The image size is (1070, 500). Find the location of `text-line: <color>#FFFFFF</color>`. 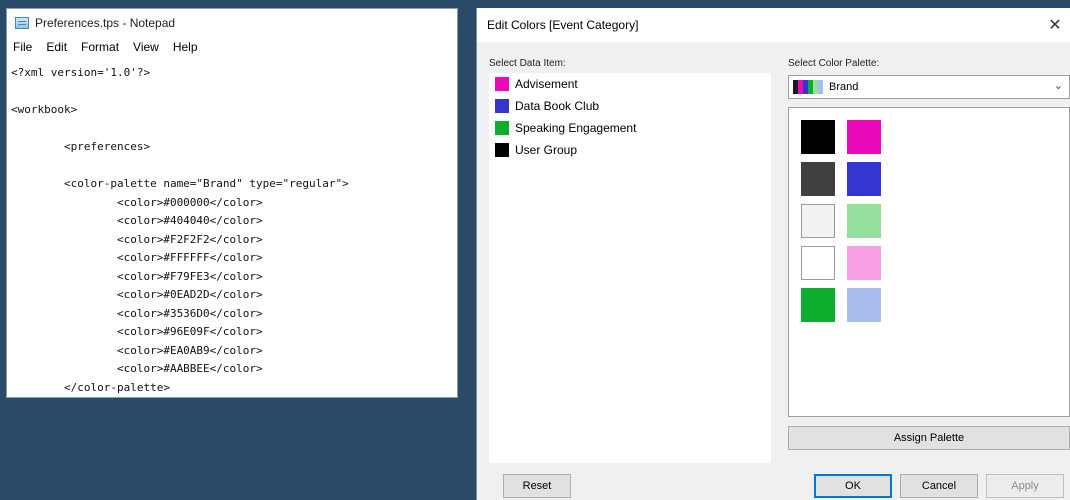

text-line: <color>#FFFFFF</color> is located at coordinates (137, 257).